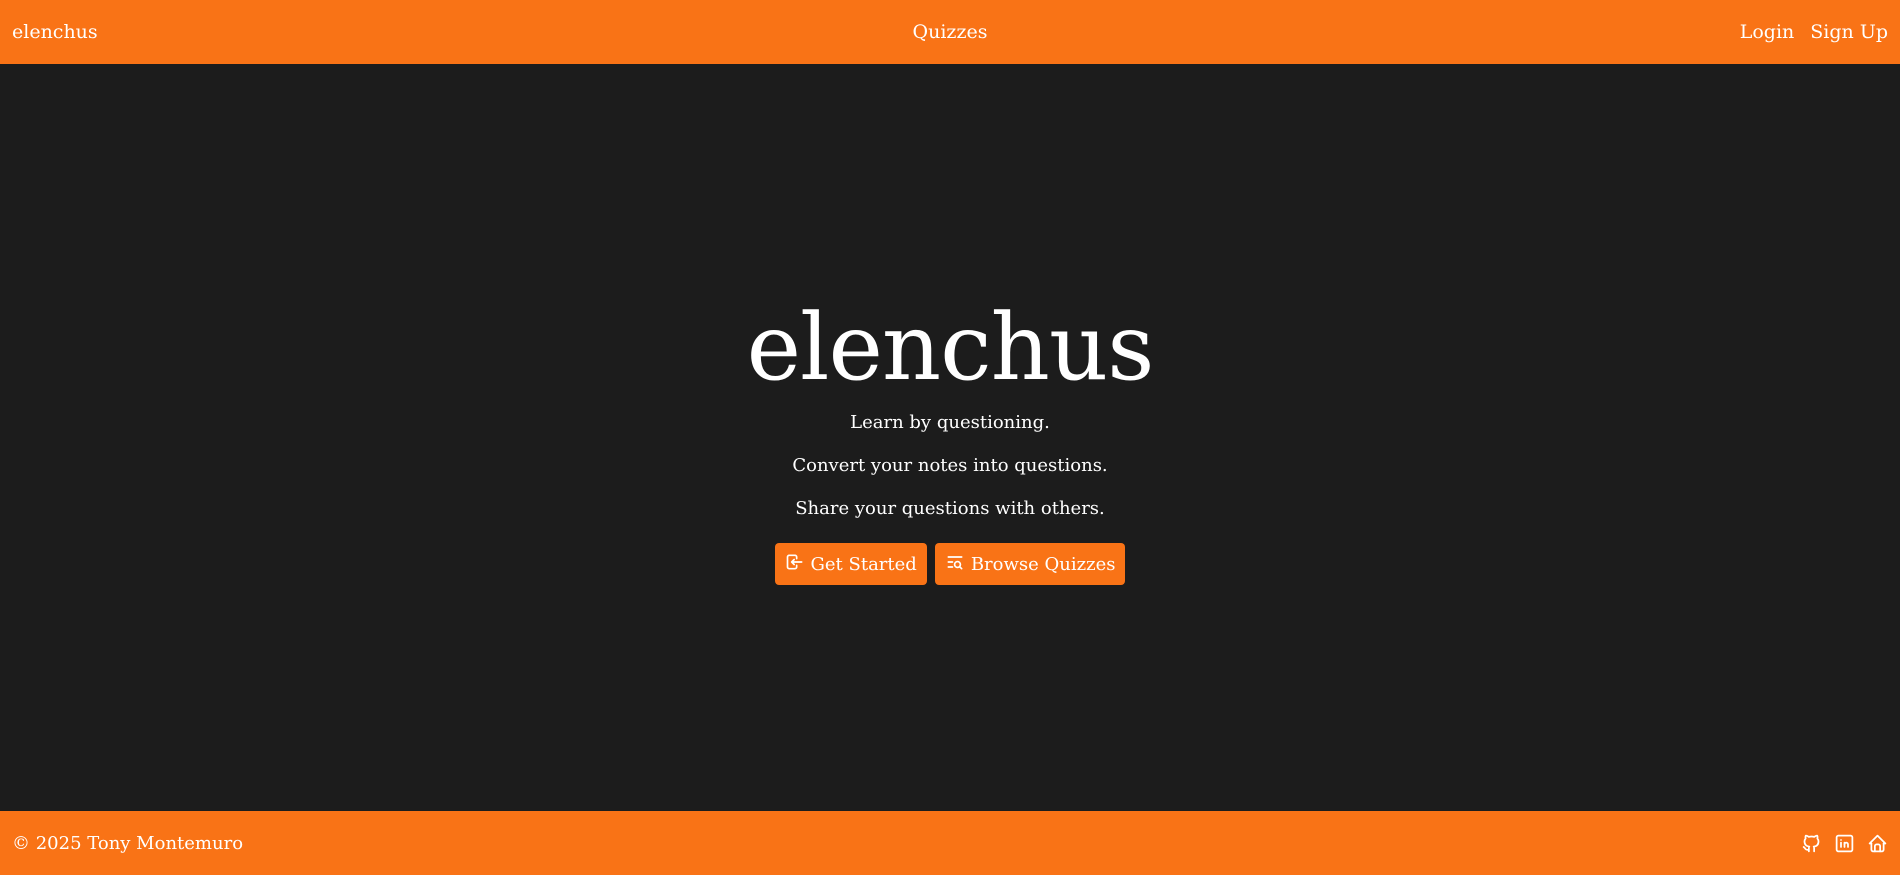  I want to click on list-search-icon, so click(955, 564).